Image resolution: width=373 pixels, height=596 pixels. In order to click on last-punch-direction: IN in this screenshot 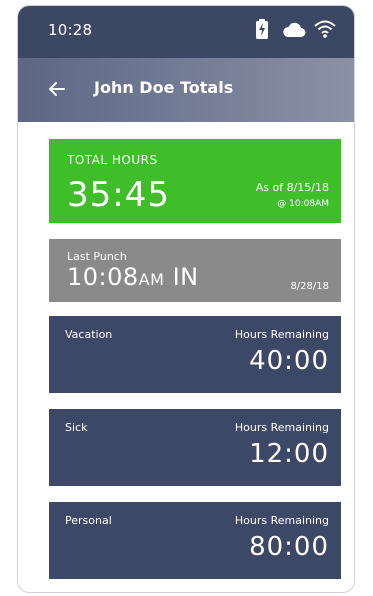, I will do `click(185, 277)`.